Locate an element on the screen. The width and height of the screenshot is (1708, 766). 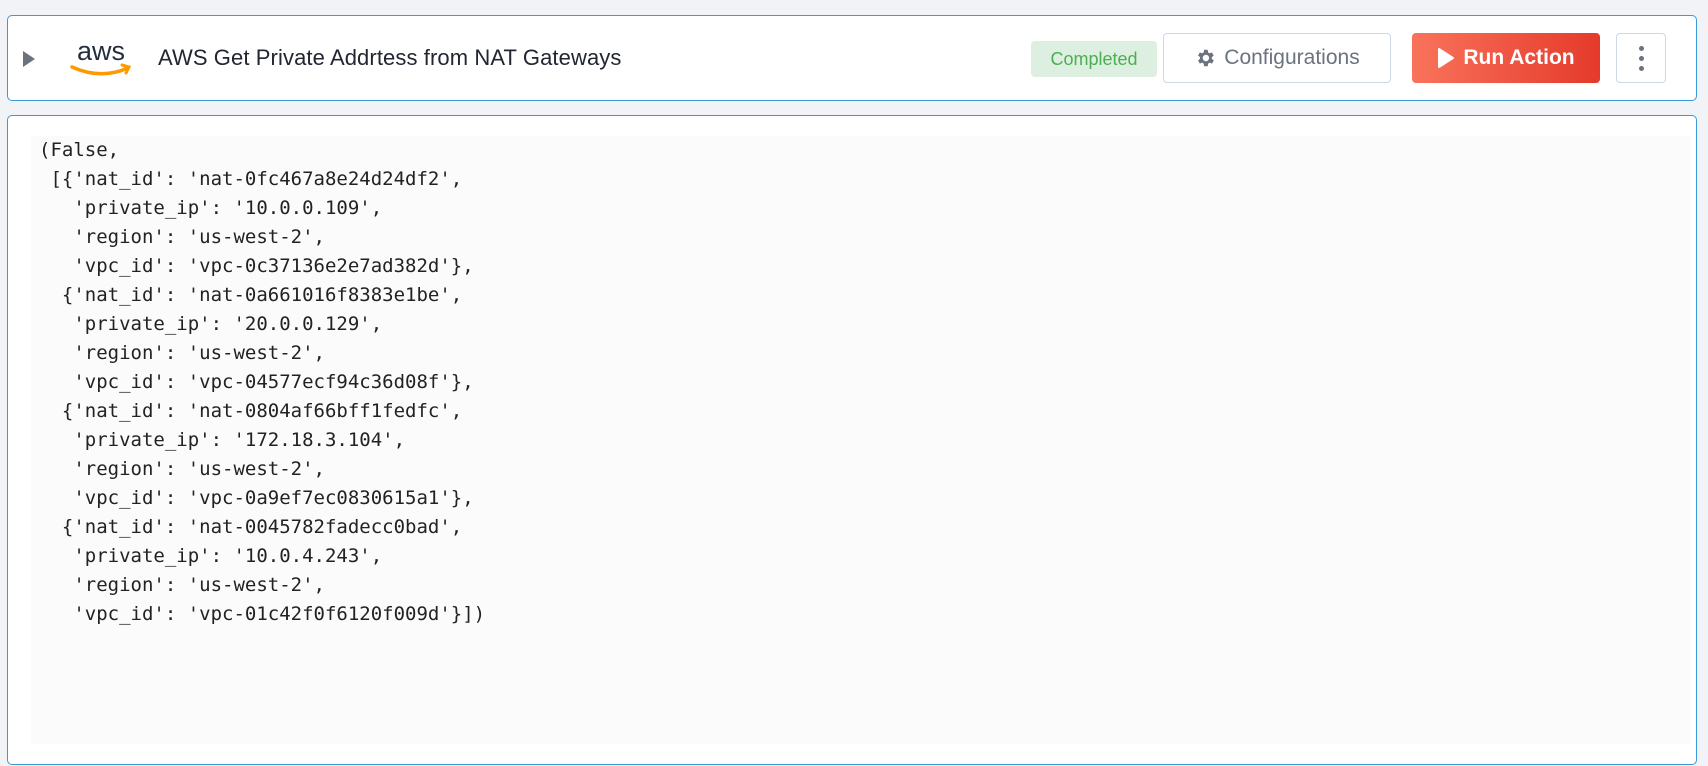
configurations-button: Configurations is located at coordinates (1277, 58).